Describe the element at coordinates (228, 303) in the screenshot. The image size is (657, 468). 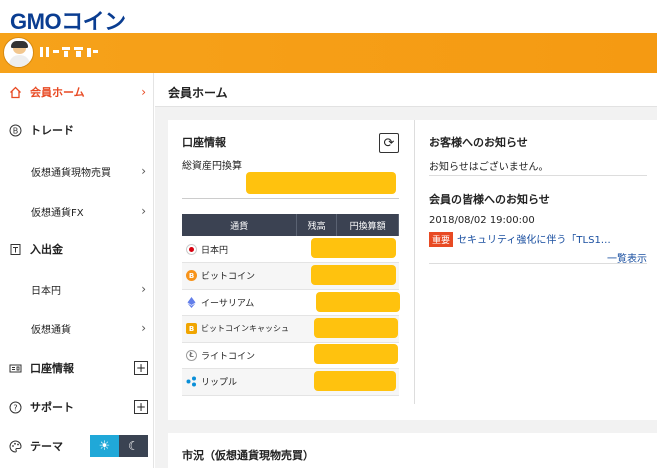
I see `currency-name: イーサリアム` at that location.